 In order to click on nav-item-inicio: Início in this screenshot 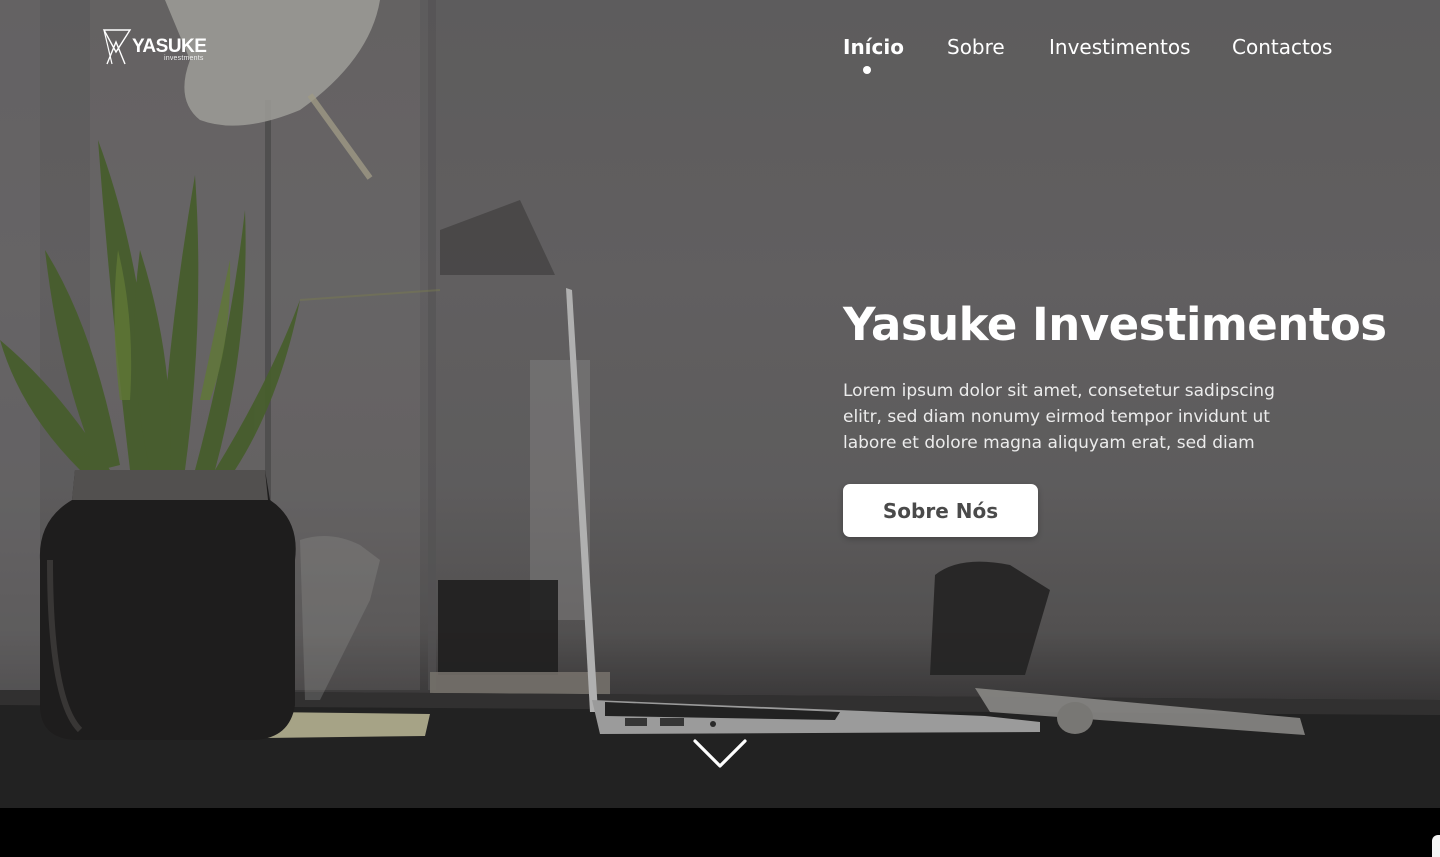, I will do `click(873, 47)`.